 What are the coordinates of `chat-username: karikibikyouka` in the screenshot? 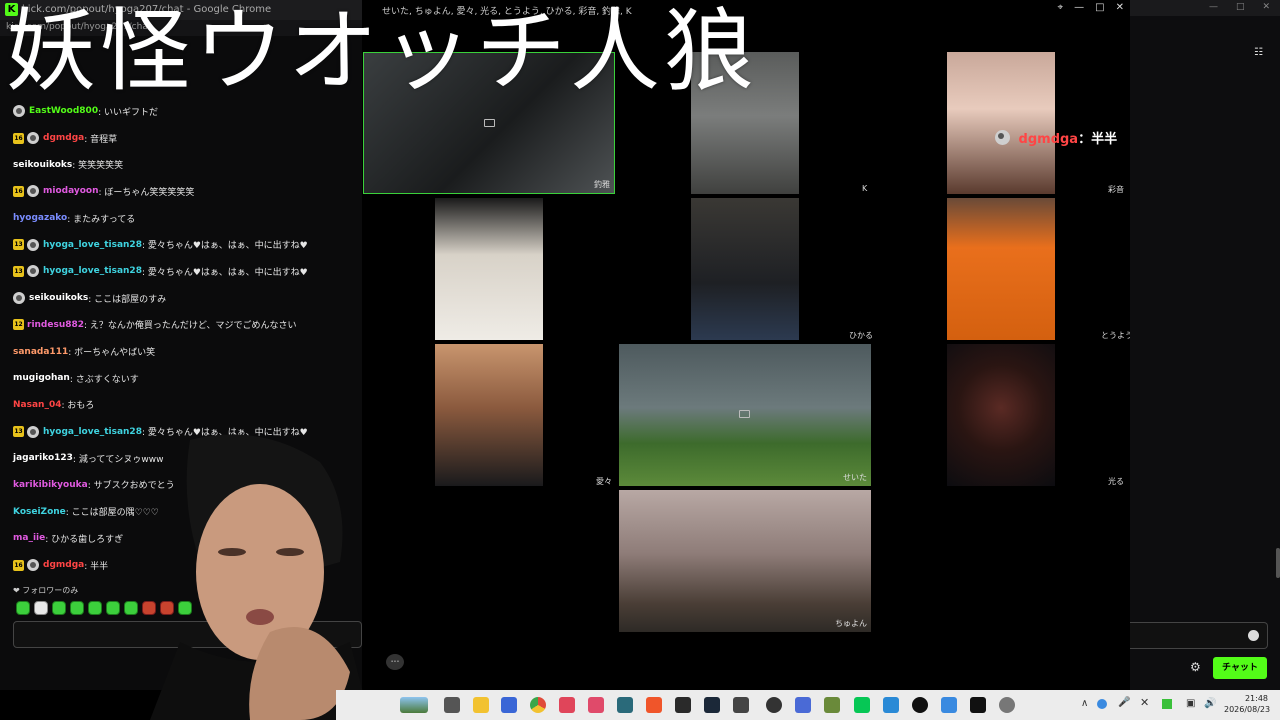 It's located at (50, 485).